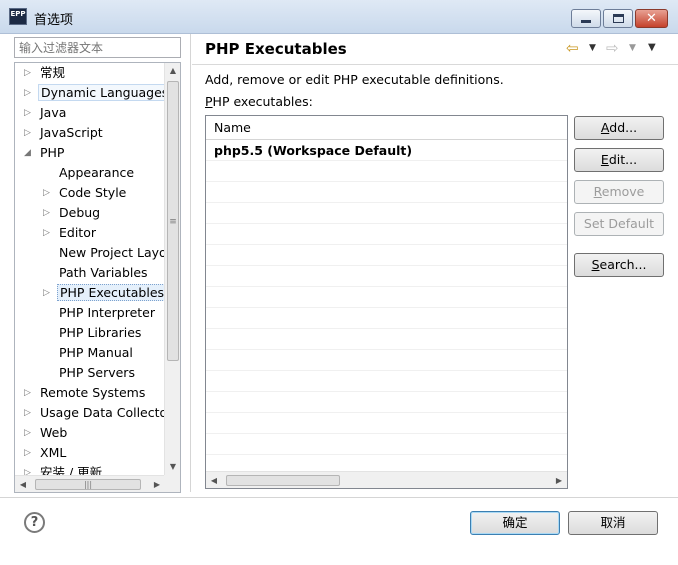 The image size is (678, 565). I want to click on tree-item: PHP Libraries, so click(100, 333).